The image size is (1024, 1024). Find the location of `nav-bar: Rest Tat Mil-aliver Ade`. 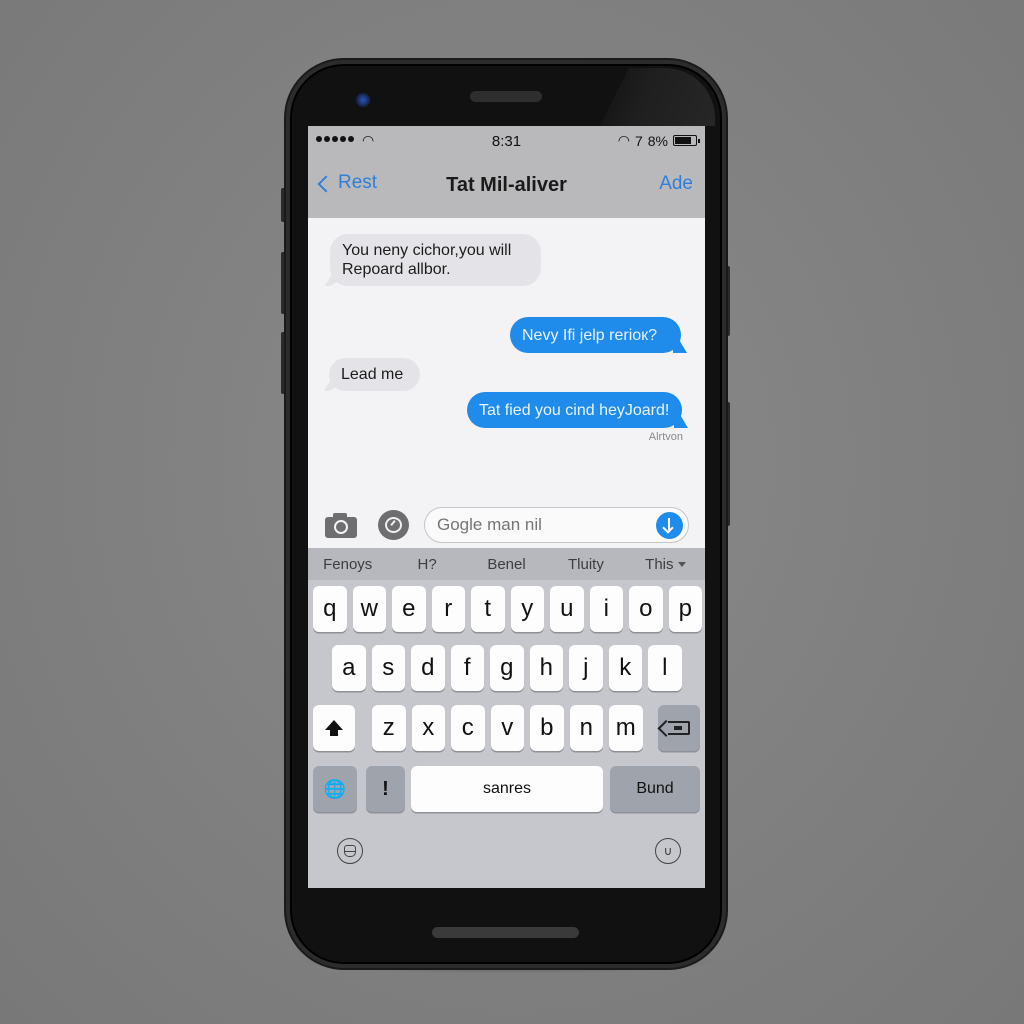

nav-bar: Rest Tat Mil-aliver Ade is located at coordinates (506, 186).